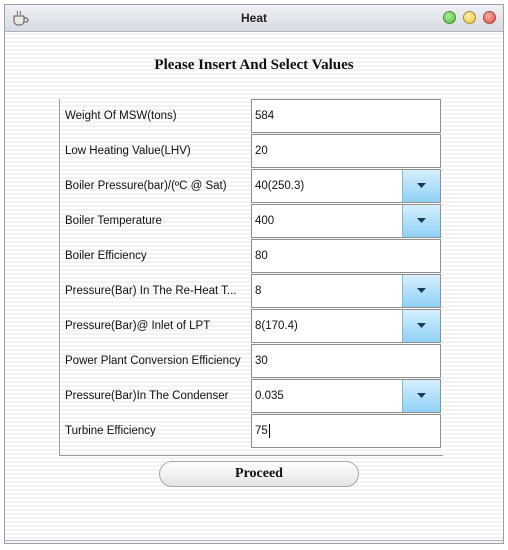 The image size is (508, 550). Describe the element at coordinates (254, 65) in the screenshot. I see `form-heading: Please Insert And Select Values` at that location.